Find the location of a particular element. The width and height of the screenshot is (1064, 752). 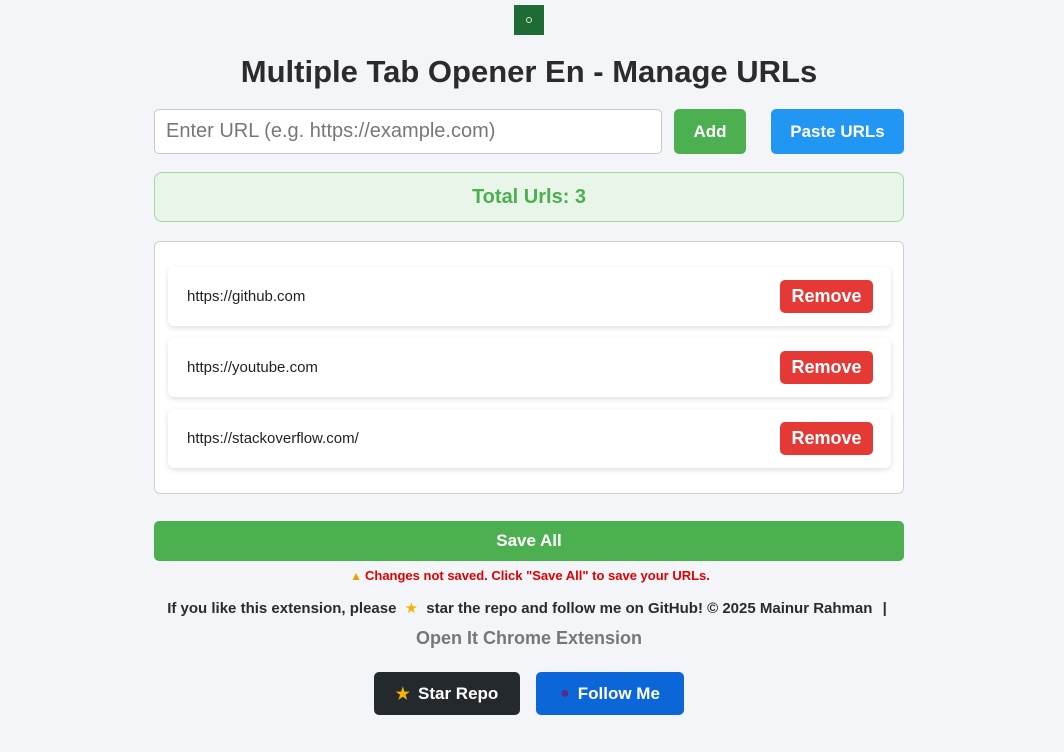

url-text: https://stackoverflow.com/ is located at coordinates (273, 438).